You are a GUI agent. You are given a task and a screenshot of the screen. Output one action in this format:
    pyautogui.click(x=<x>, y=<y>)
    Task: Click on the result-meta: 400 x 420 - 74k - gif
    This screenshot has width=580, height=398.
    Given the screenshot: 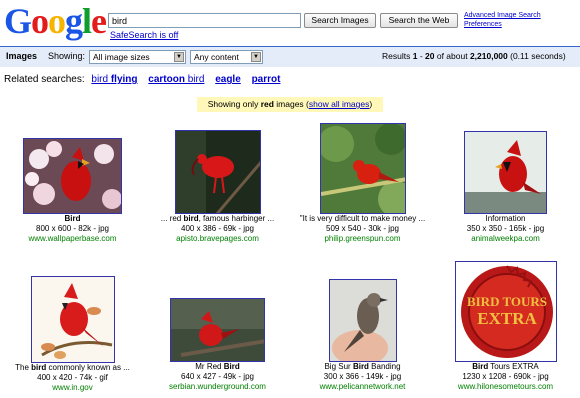 What is the action you would take?
    pyautogui.click(x=72, y=377)
    